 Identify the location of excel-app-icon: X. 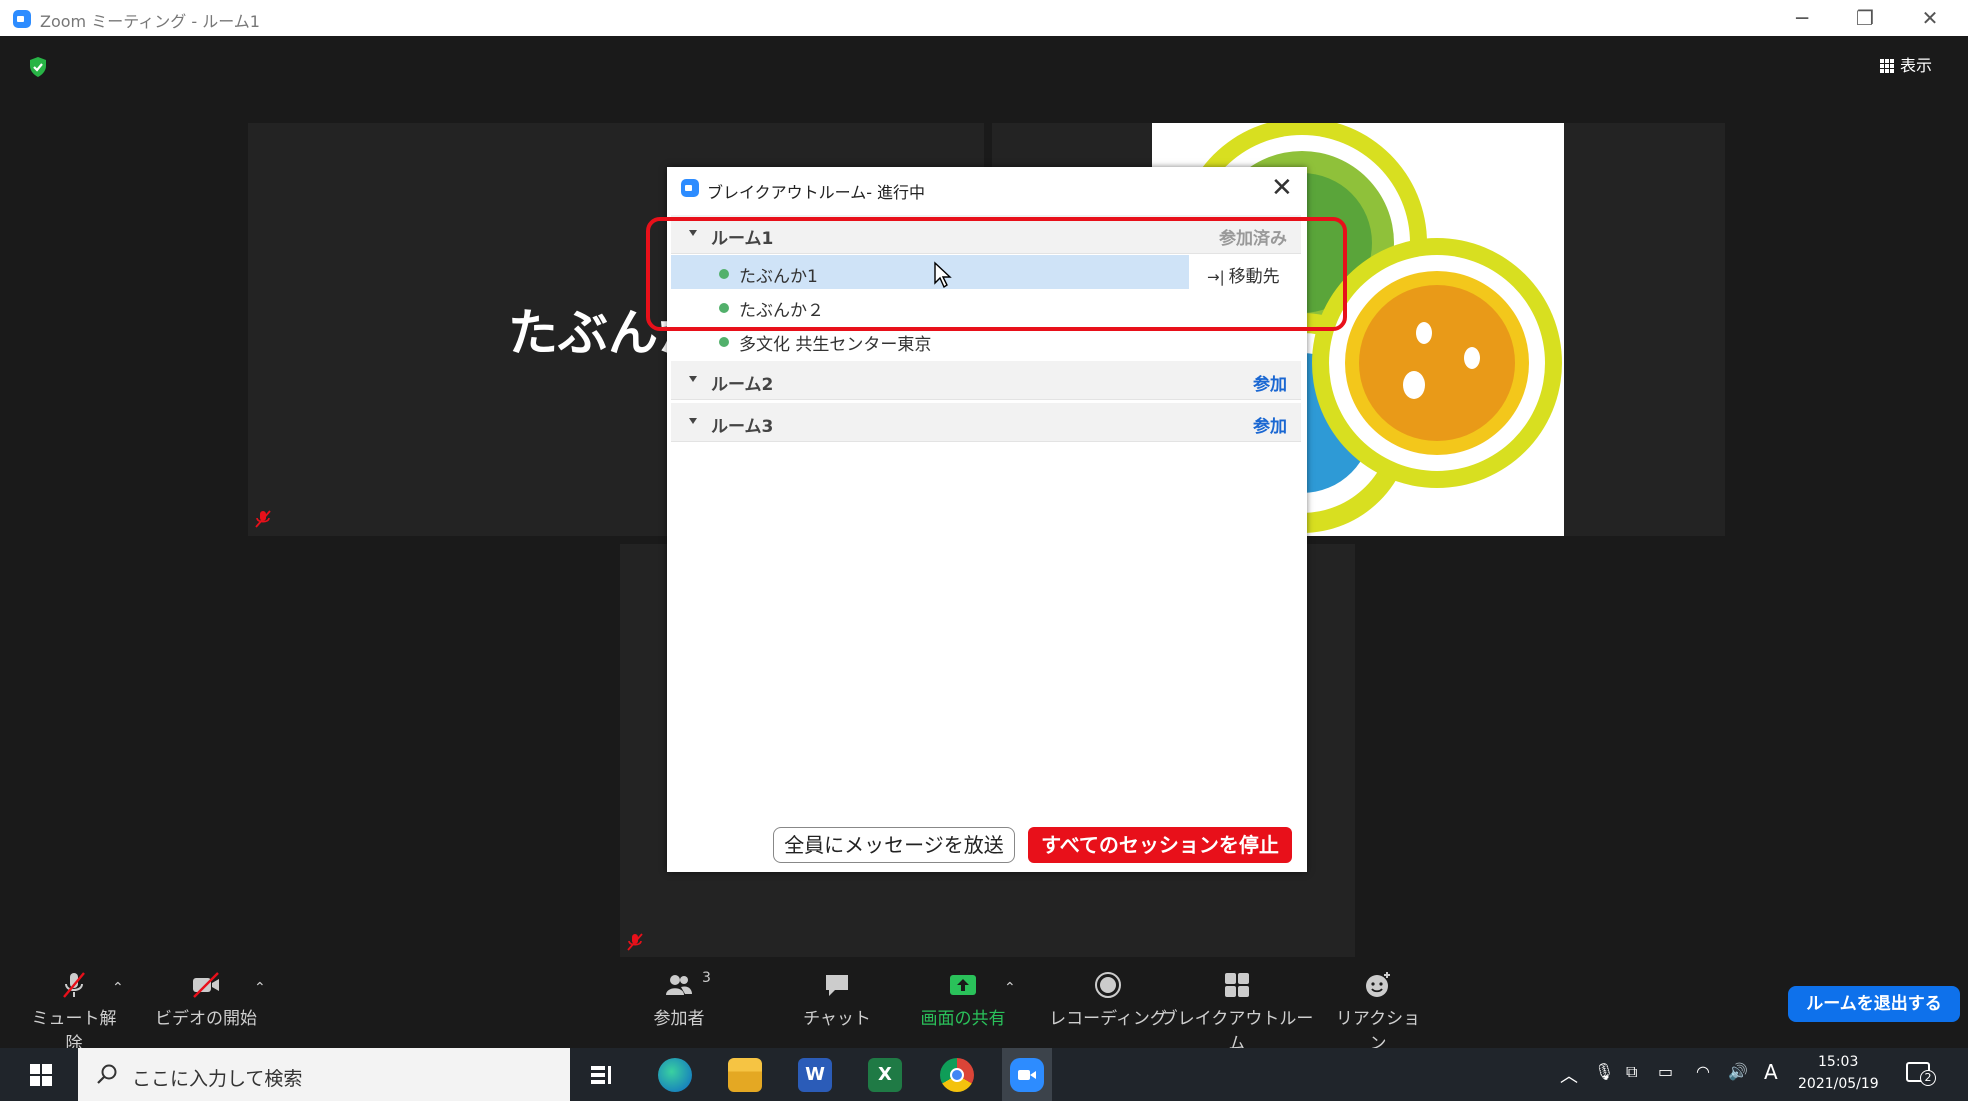
(885, 1075).